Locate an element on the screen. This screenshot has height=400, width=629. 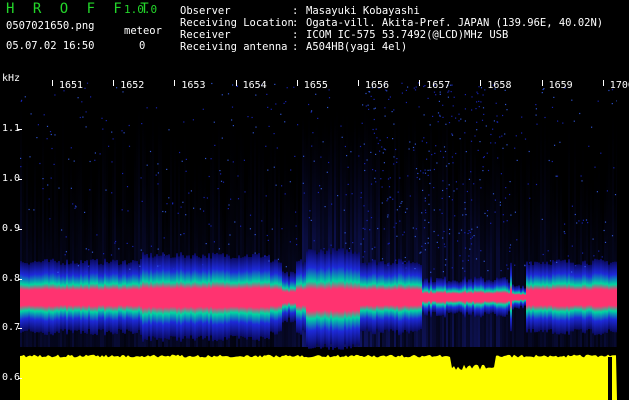
antenna-label: Receiving antenna is located at coordinates (234, 47).